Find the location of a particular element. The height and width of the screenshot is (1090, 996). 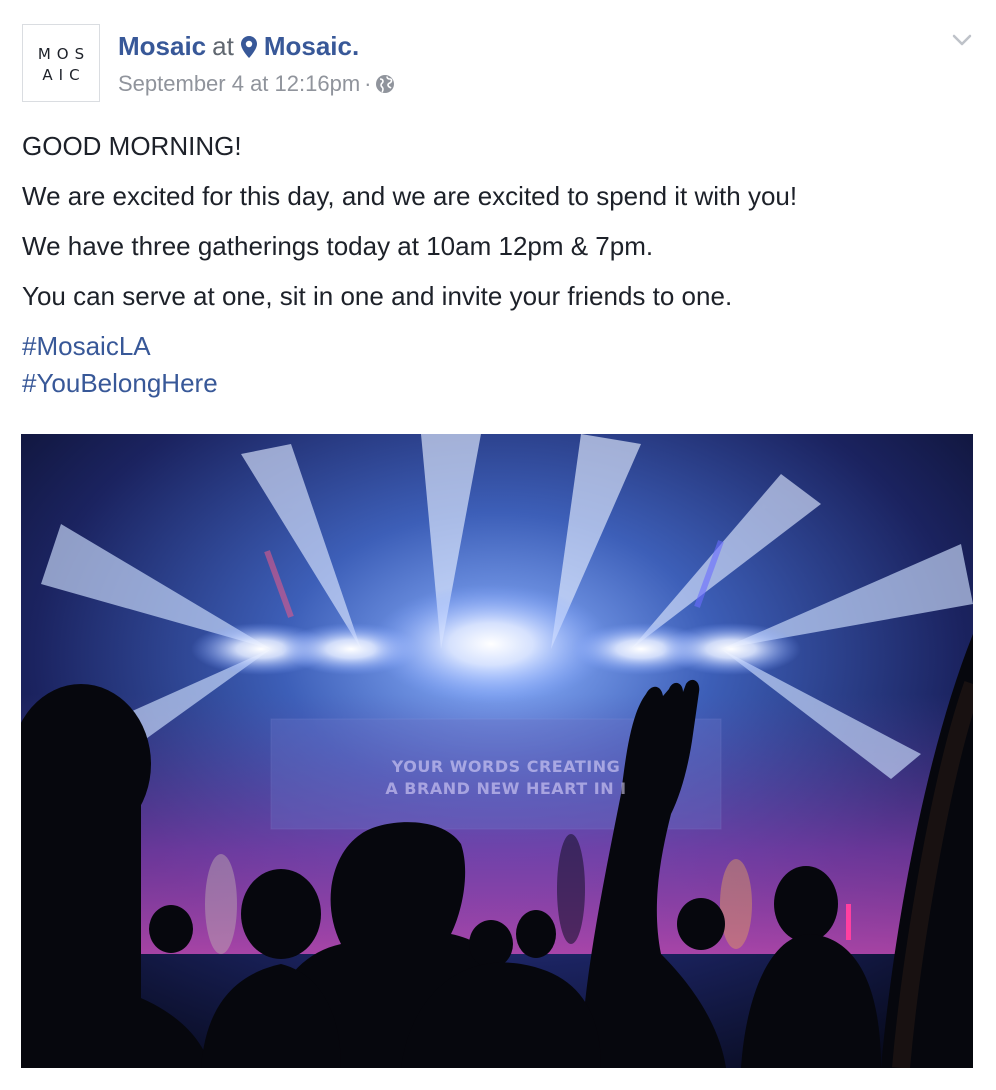

hashtag-link-youbelonghere: #YouBelongHere is located at coordinates (120, 383).